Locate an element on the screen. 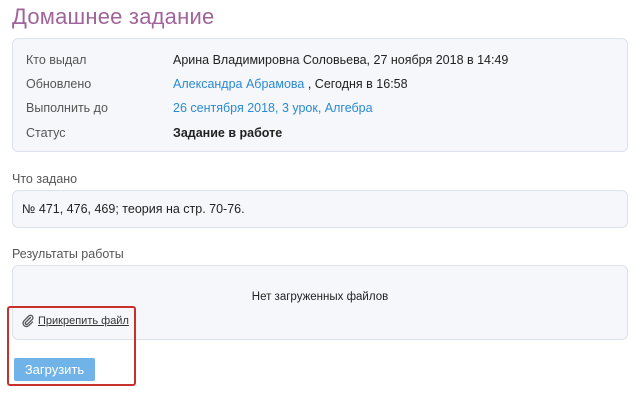 The width and height of the screenshot is (638, 394). page-title: Домашнее задание is located at coordinates (113, 16).